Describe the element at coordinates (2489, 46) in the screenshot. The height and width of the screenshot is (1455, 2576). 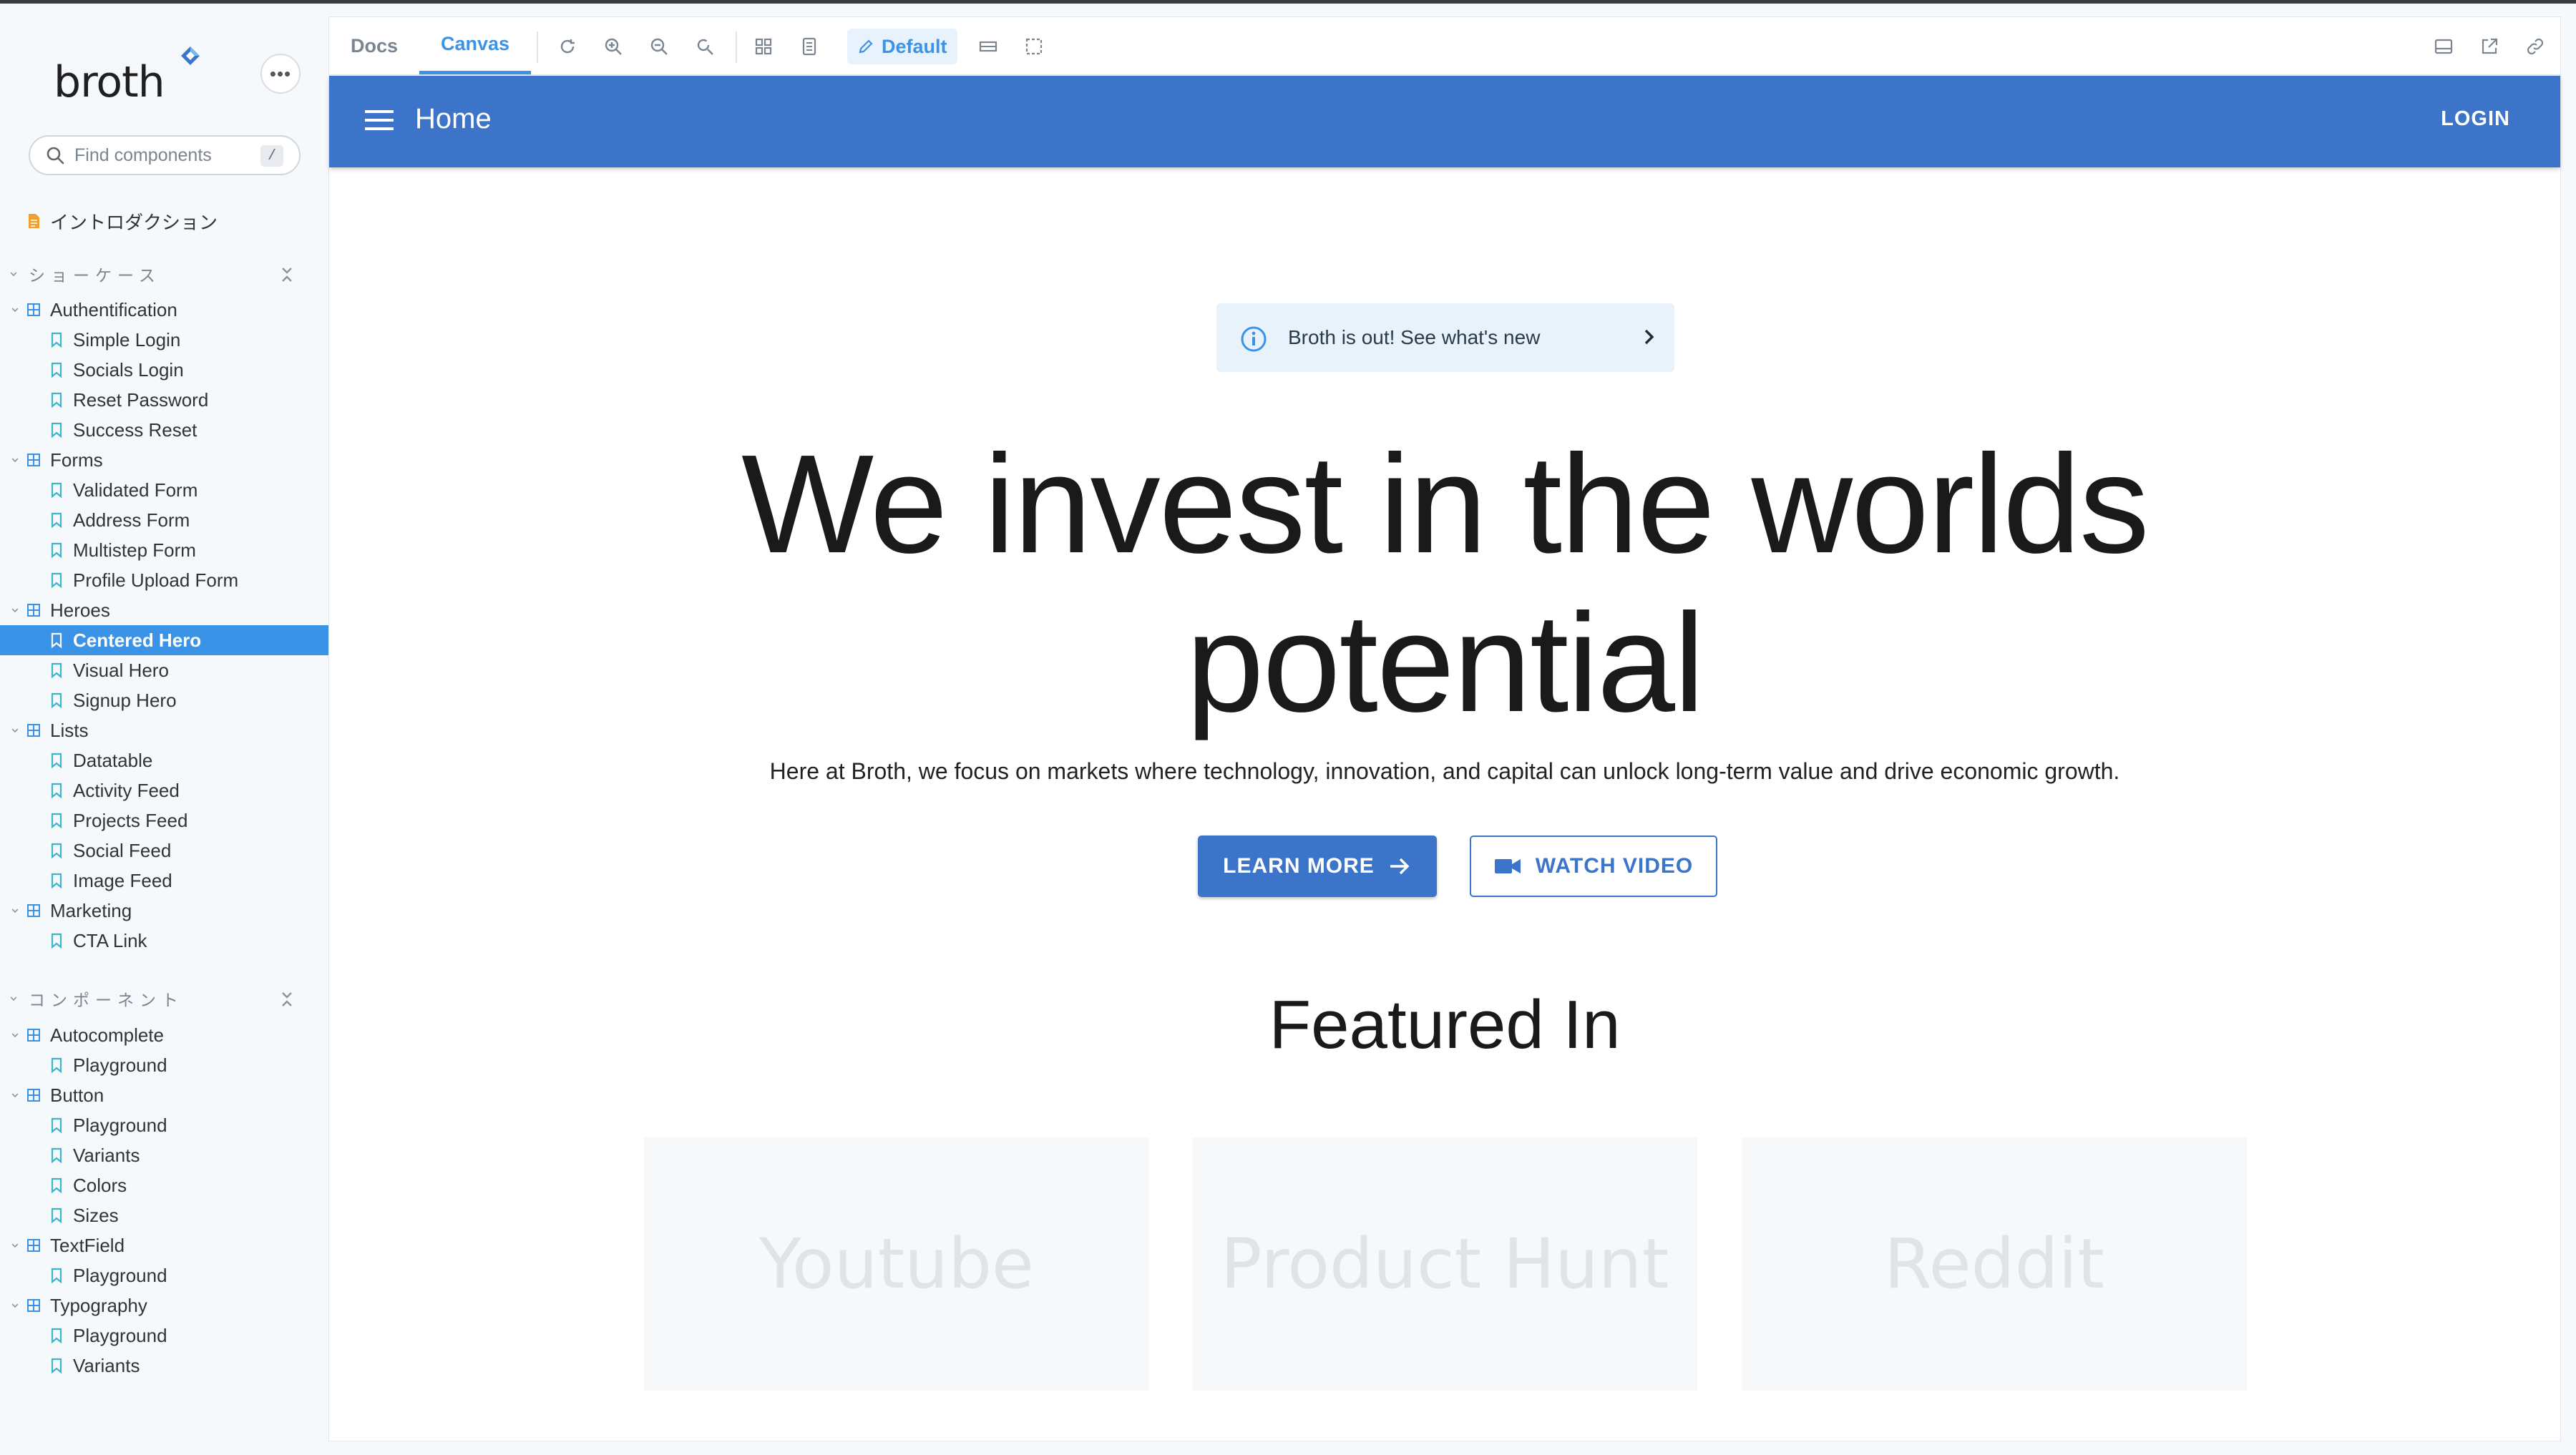
I see `open-new-tab-button` at that location.